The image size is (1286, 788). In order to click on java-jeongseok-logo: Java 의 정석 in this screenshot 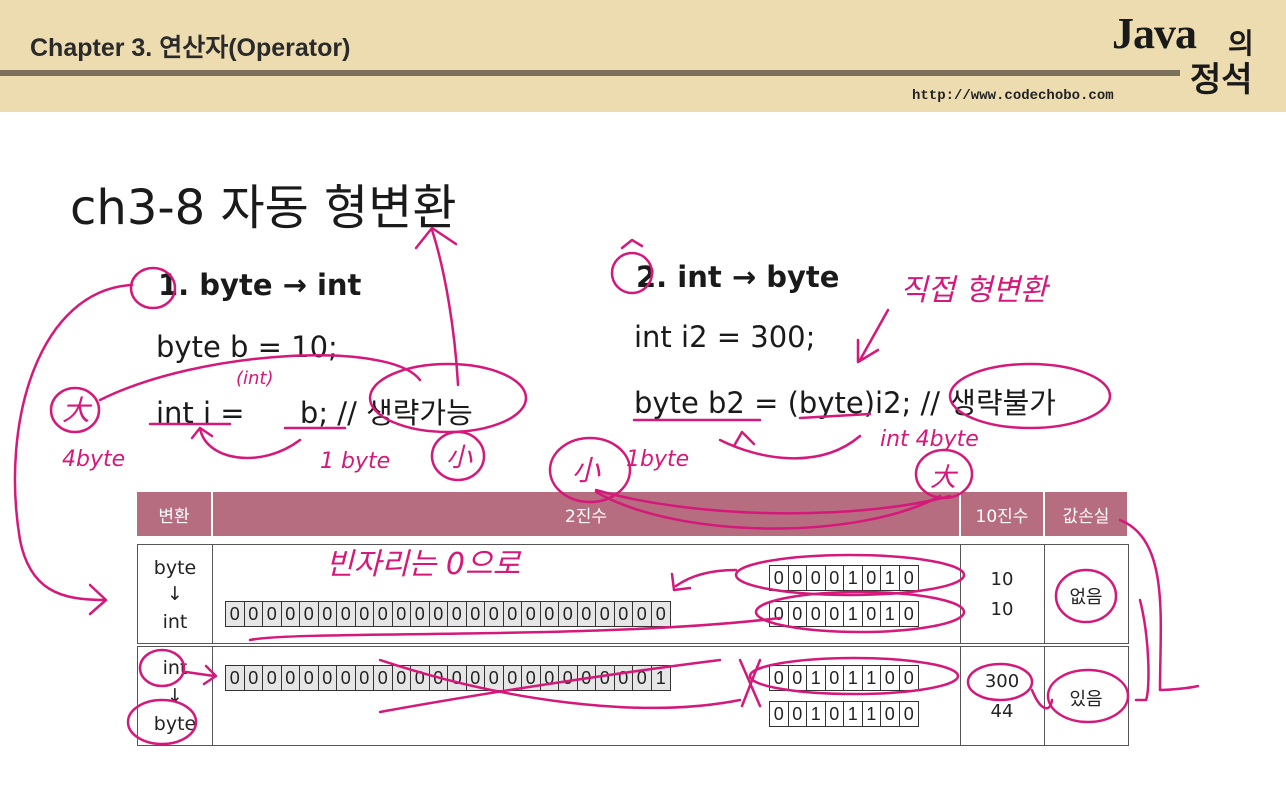, I will do `click(1192, 54)`.